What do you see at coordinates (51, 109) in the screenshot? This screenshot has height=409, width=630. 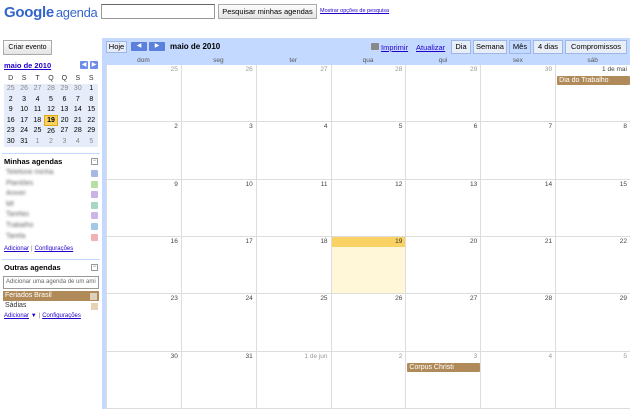 I see `mini-day-cell: 12` at bounding box center [51, 109].